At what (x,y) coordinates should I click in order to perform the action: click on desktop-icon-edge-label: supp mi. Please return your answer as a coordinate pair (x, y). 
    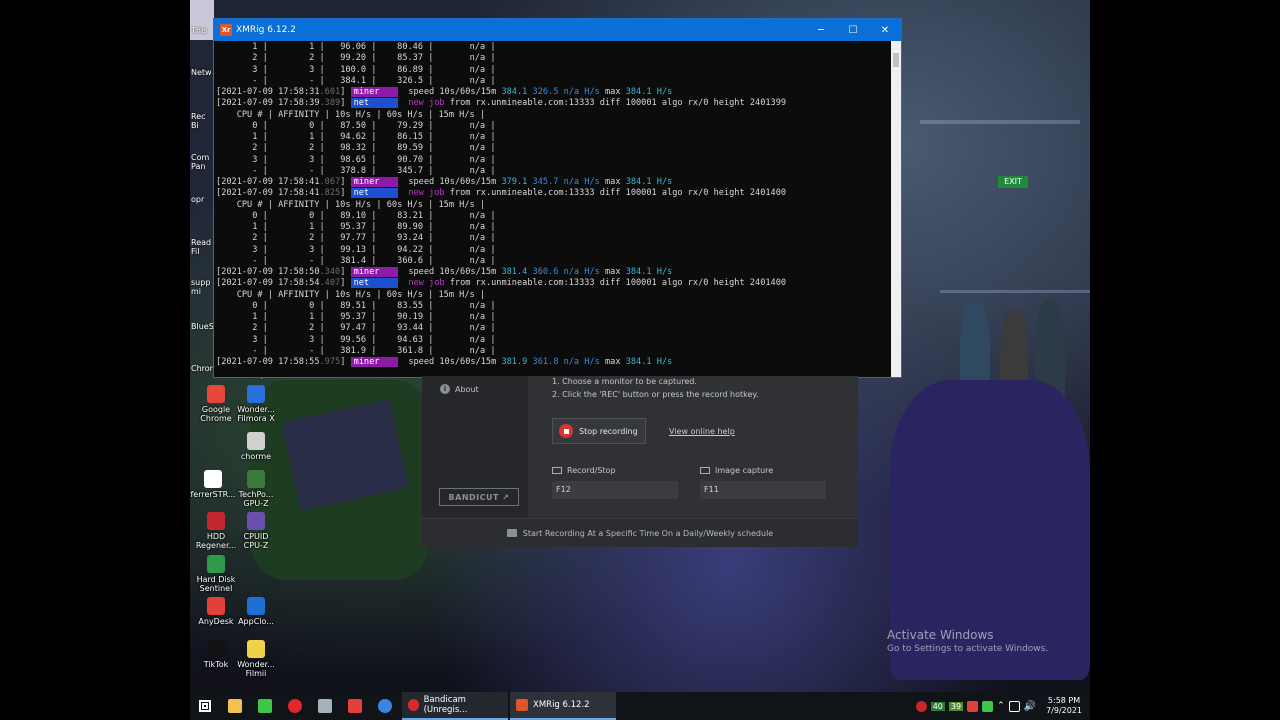
    Looking at the image, I should click on (202, 287).